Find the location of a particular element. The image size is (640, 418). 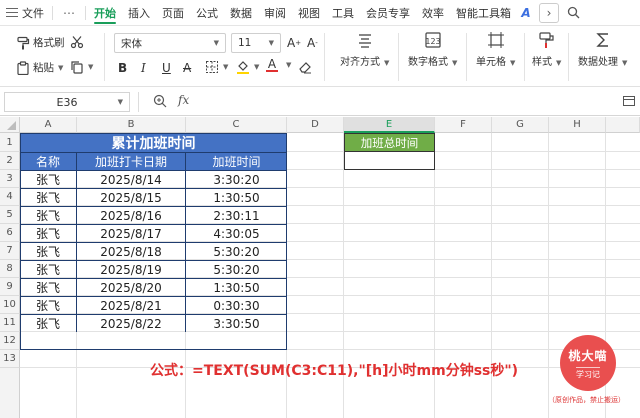

tab-home: 开始 is located at coordinates (105, 13).